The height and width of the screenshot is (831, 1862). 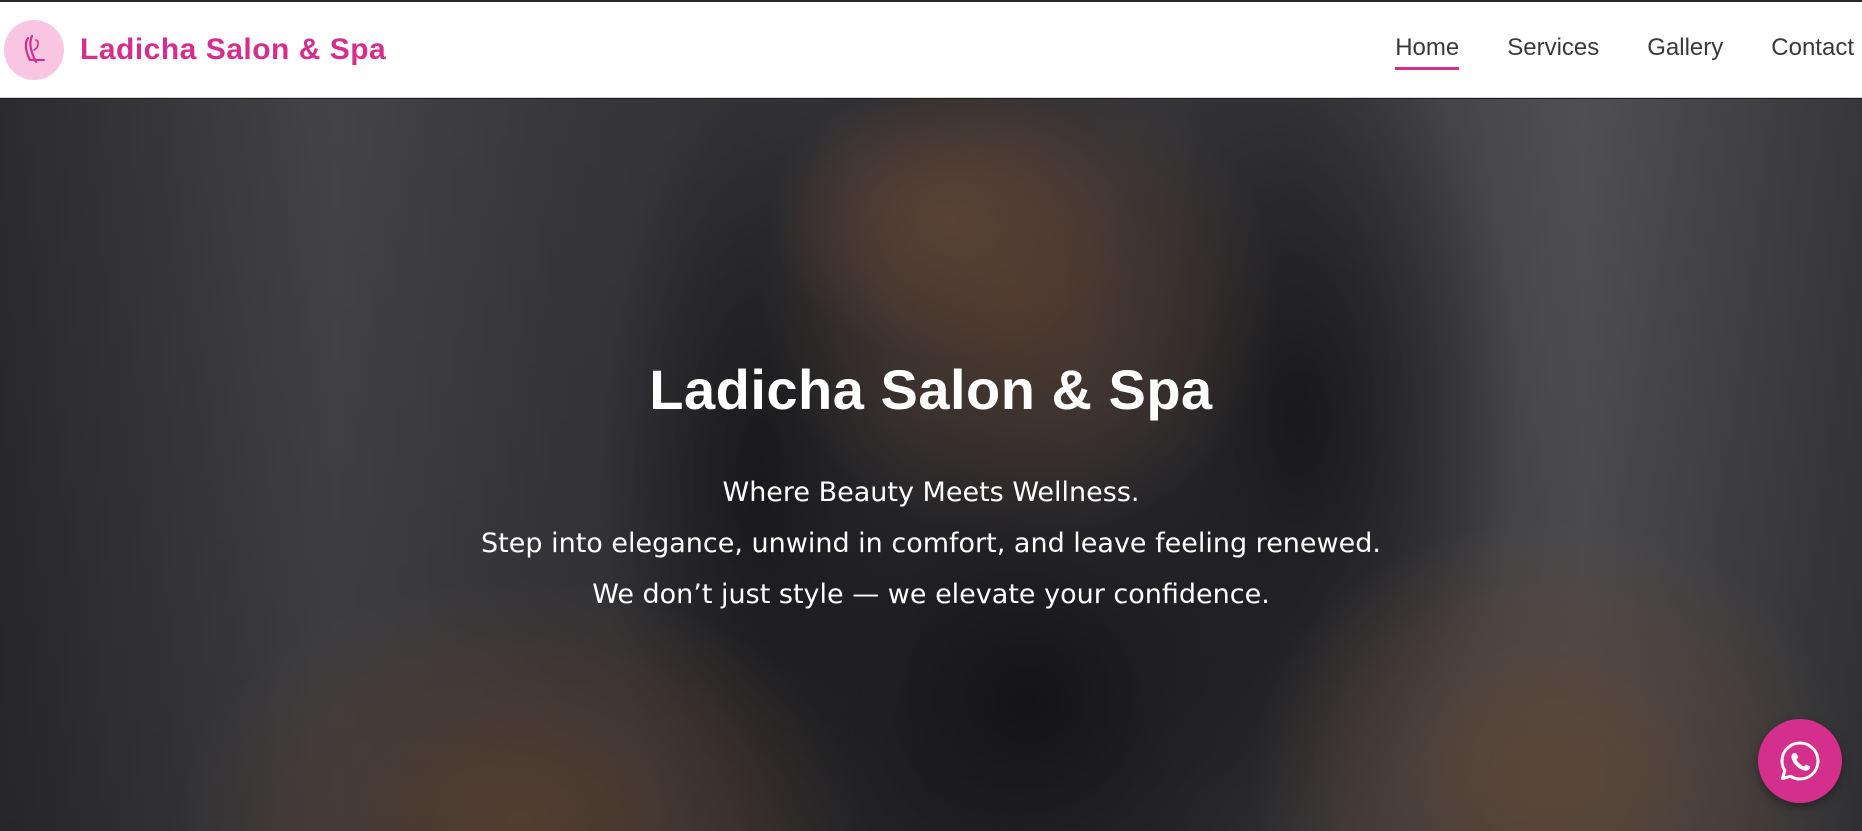 I want to click on brand-name: Ladicha Salon & Spa, so click(x=233, y=50).